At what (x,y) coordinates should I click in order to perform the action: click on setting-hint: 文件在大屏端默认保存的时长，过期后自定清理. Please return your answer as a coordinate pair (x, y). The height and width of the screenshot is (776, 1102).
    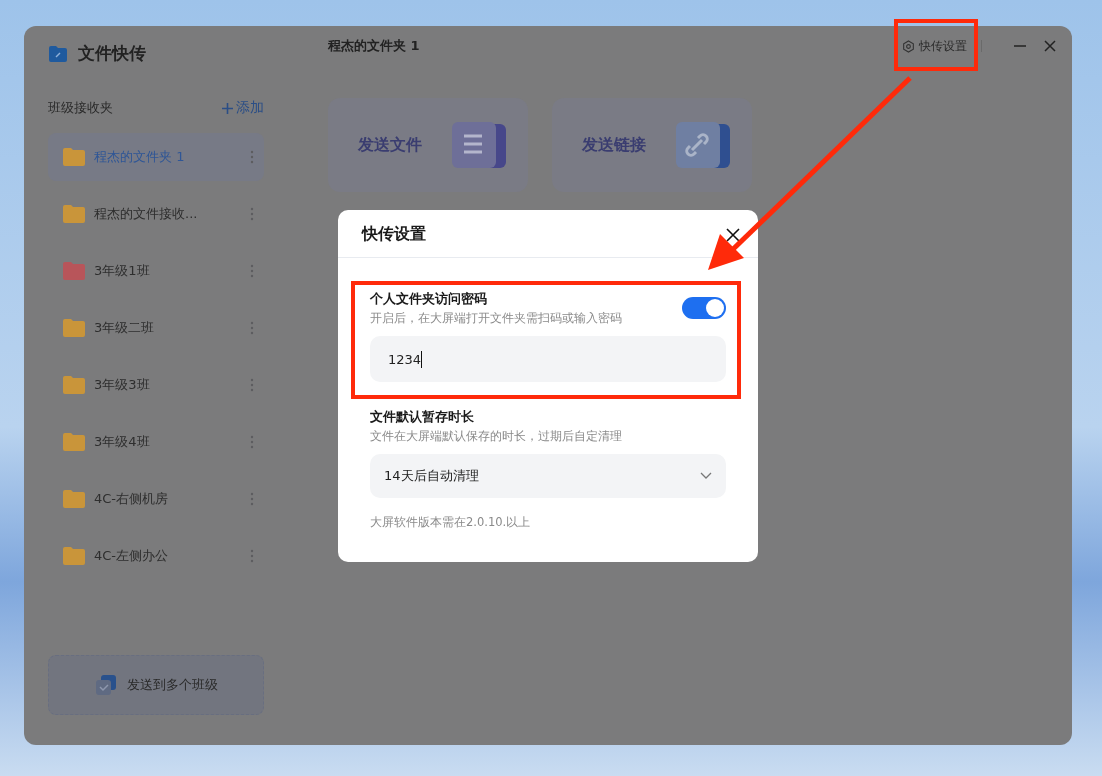
    Looking at the image, I should click on (496, 436).